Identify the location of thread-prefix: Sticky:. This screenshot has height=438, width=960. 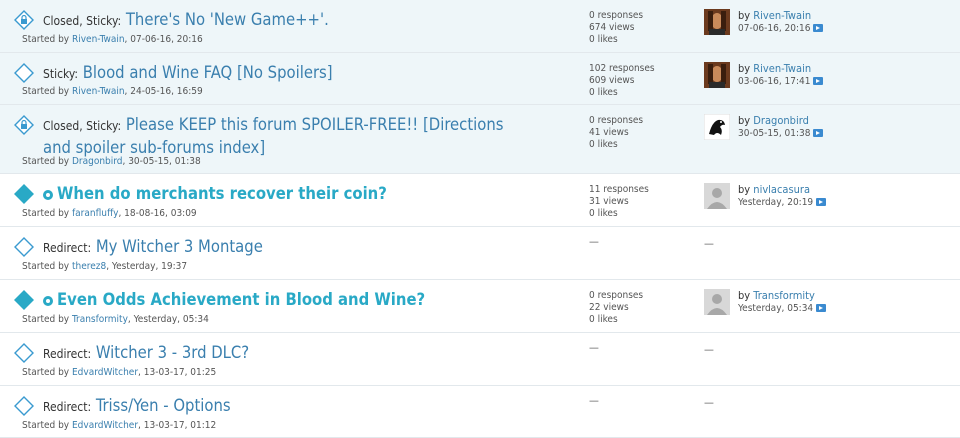
(60, 74).